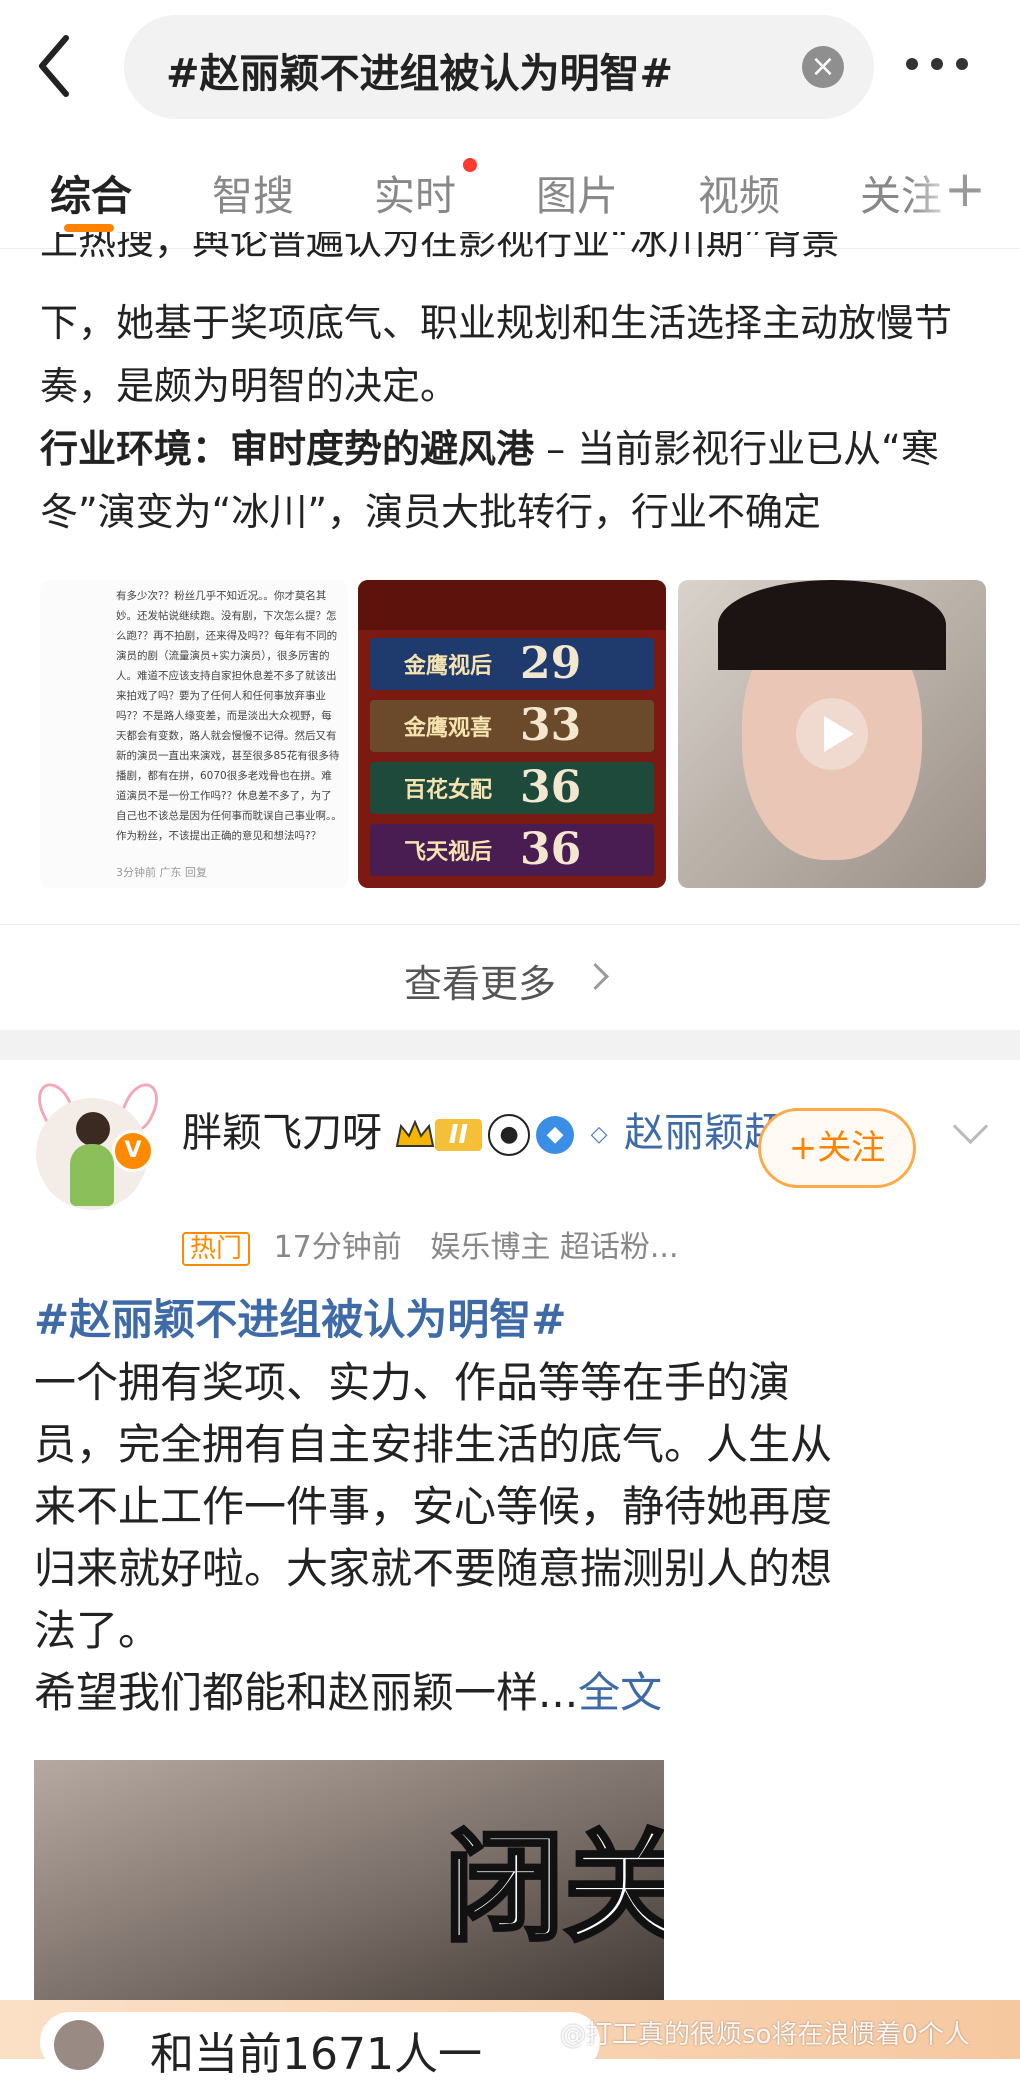 The height and width of the screenshot is (2082, 1020). I want to click on poster-row: 百花女配 36, so click(512, 788).